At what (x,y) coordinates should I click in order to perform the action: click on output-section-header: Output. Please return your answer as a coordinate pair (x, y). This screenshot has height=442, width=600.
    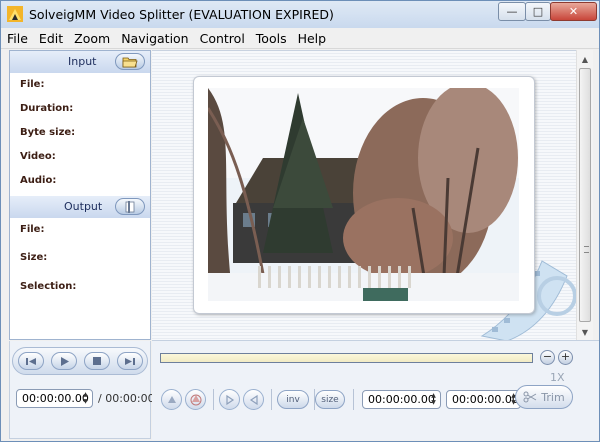
    Looking at the image, I should click on (80, 207).